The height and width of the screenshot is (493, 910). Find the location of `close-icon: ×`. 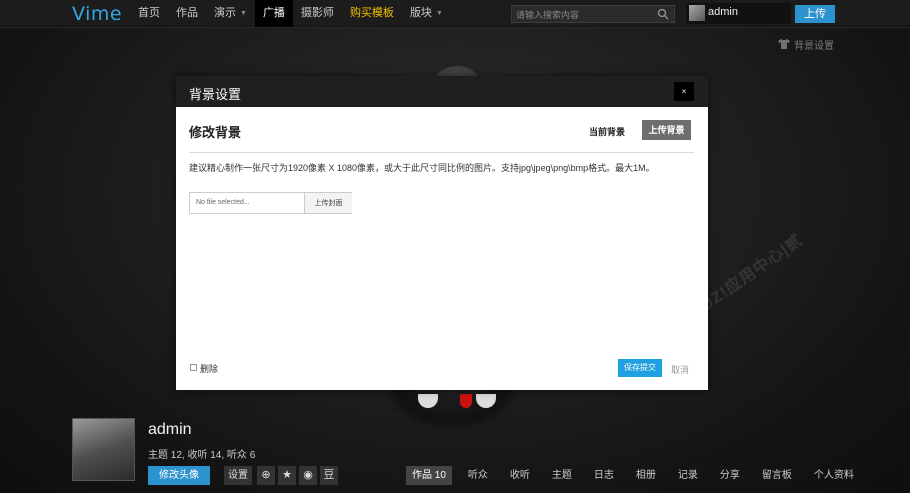

close-icon: × is located at coordinates (684, 91).